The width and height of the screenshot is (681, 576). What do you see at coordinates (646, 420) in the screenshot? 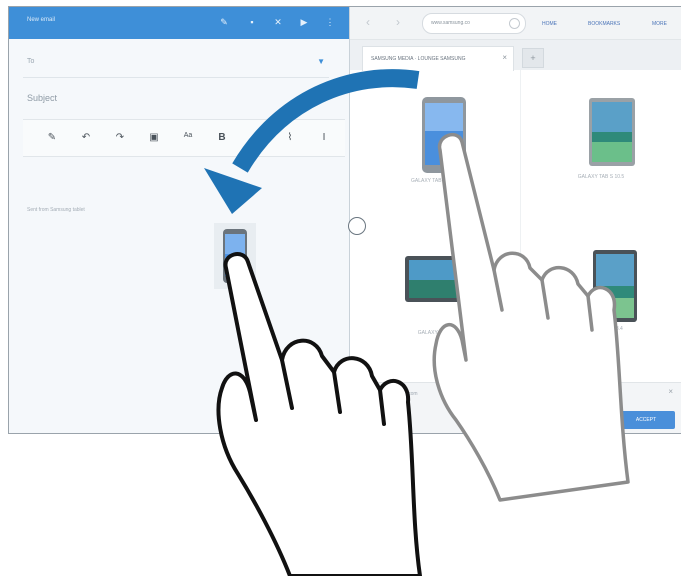
I see `accept-button: ACCEPT` at bounding box center [646, 420].